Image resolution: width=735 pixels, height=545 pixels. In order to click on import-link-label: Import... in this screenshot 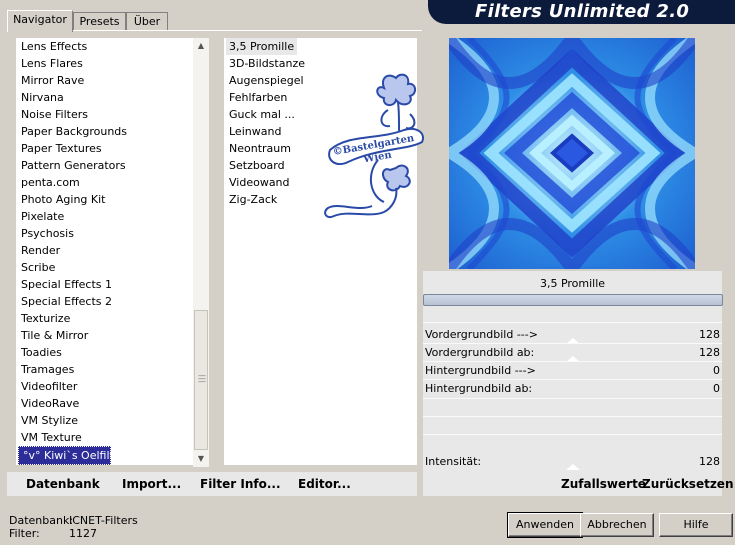, I will do `click(152, 484)`.